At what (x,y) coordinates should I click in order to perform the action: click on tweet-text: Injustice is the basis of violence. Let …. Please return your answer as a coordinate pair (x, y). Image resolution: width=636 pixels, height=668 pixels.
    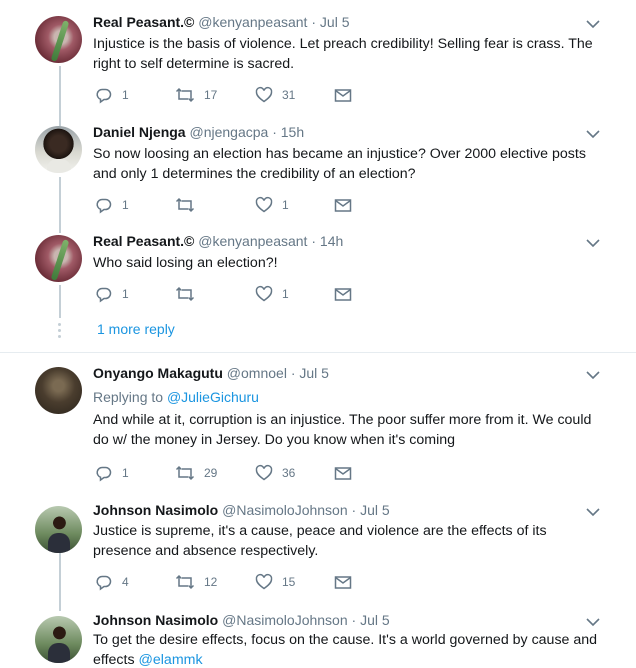
    Looking at the image, I should click on (343, 54).